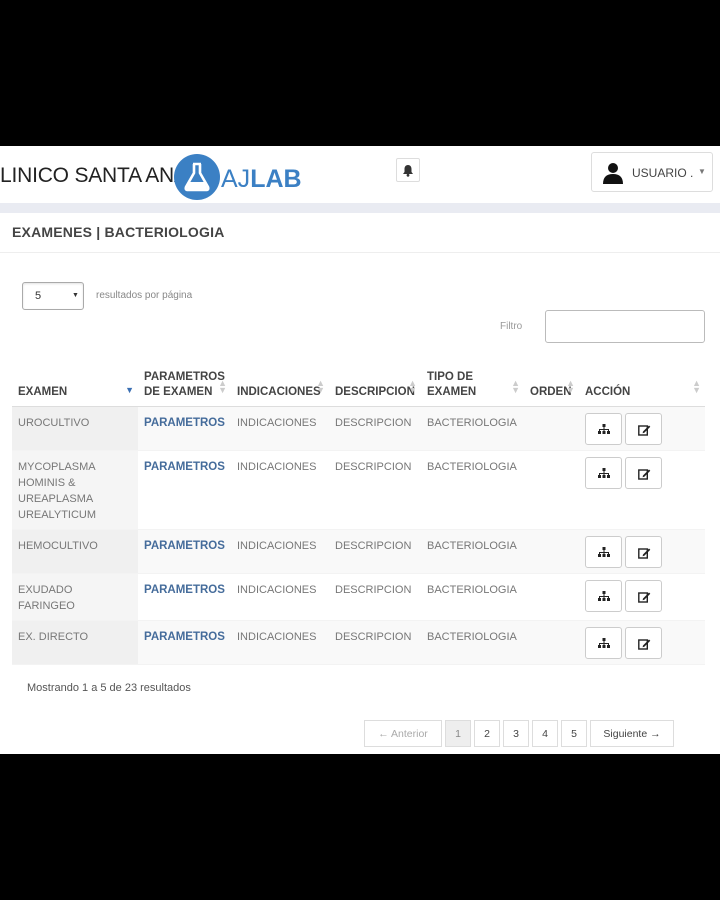 The image size is (720, 900). I want to click on column-header-label: INDICACIONES, so click(279, 391).